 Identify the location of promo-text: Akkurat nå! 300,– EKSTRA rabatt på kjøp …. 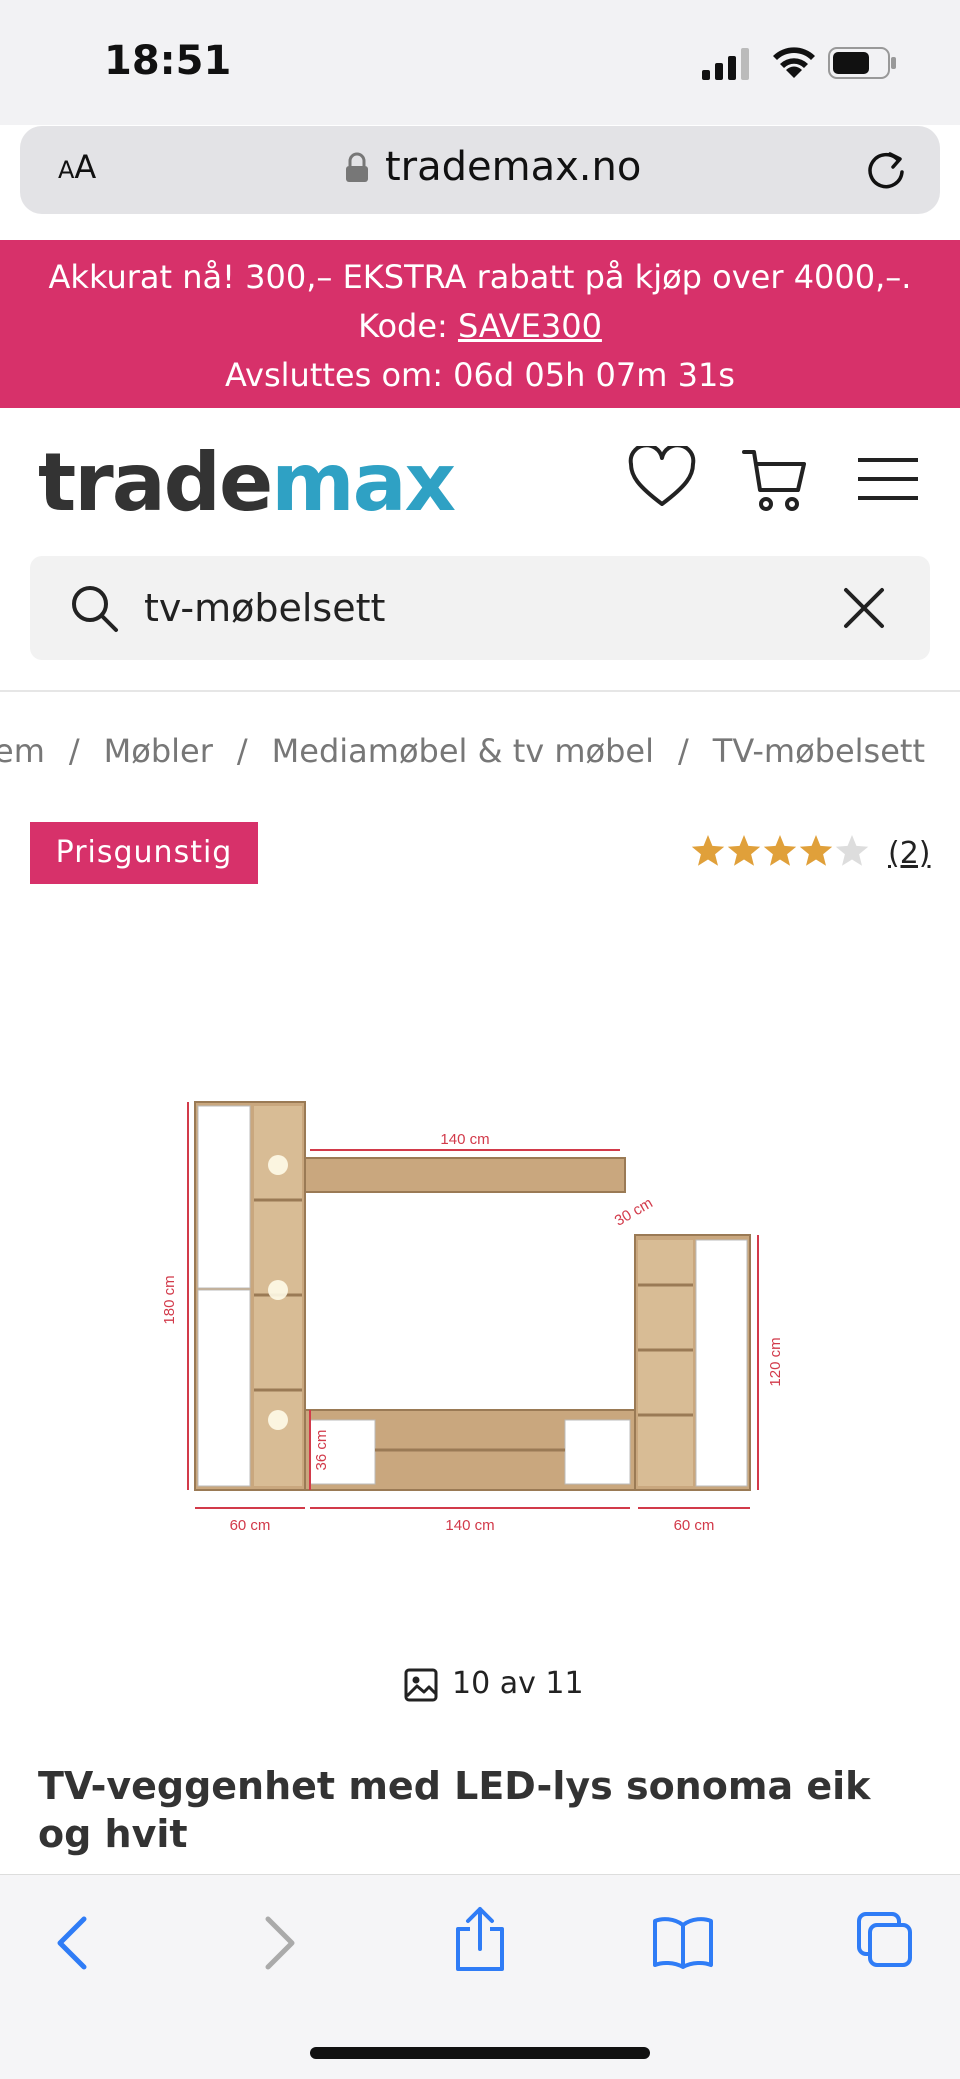
(480, 277).